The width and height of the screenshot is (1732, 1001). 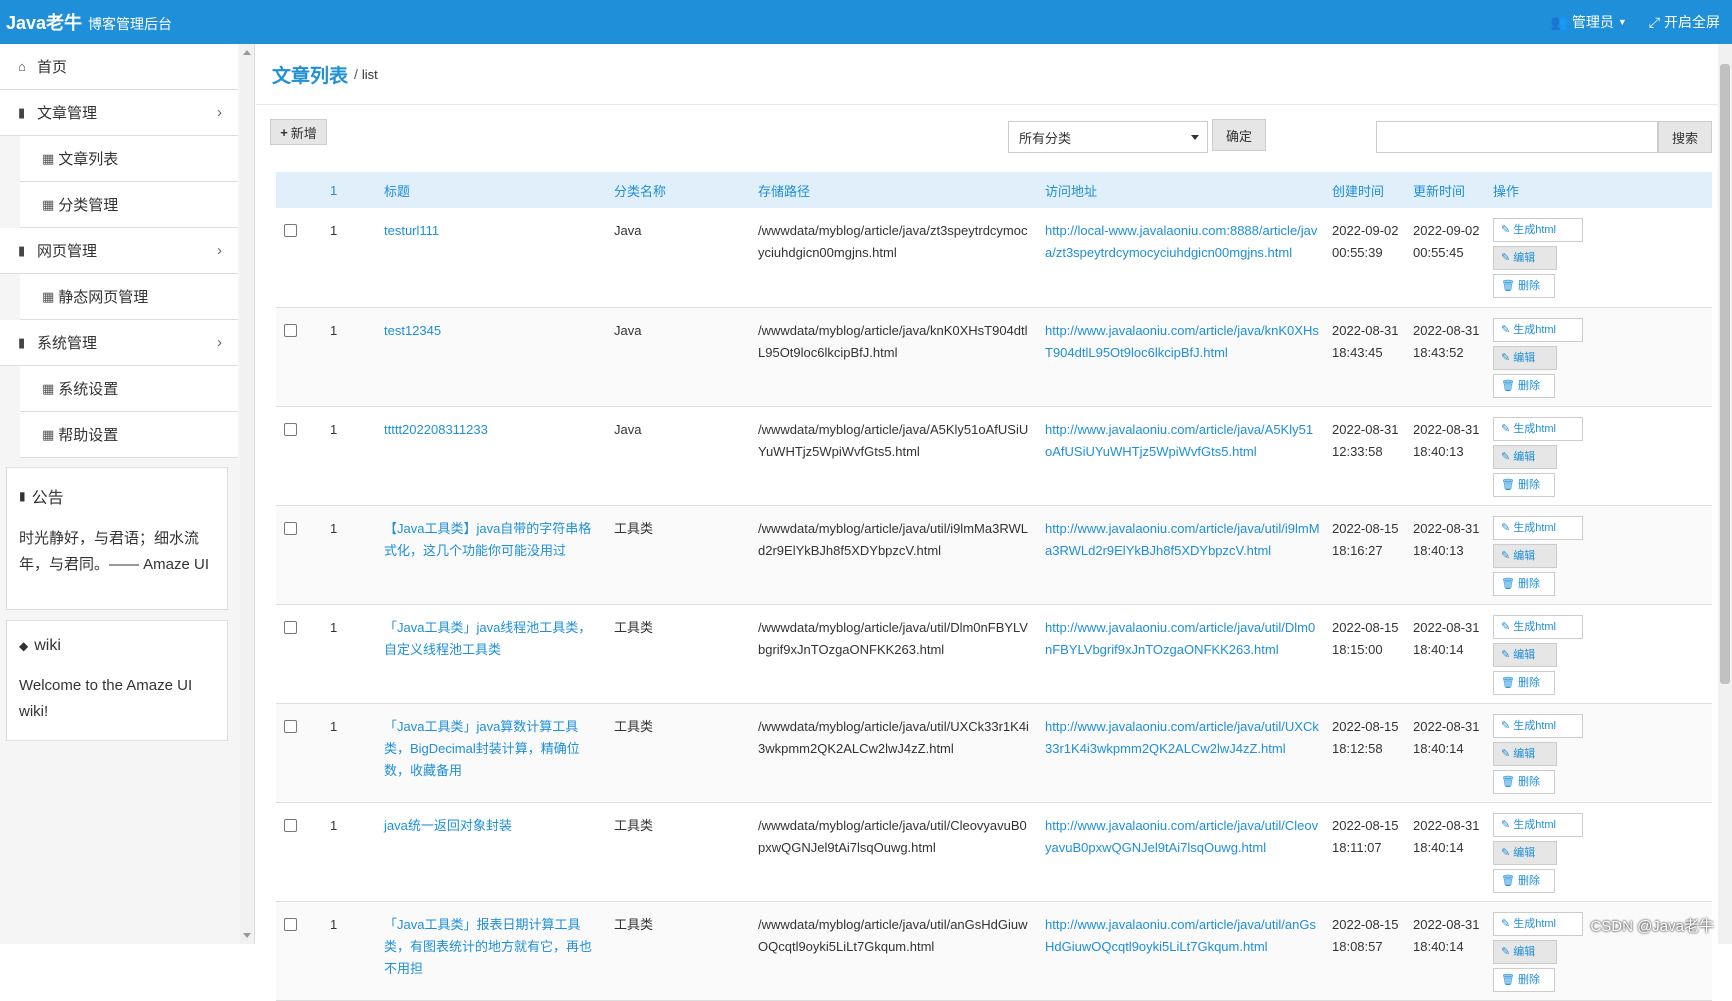 What do you see at coordinates (119, 113) in the screenshot?
I see `sidebar-item-article-management: ▮ 文章管理 ›` at bounding box center [119, 113].